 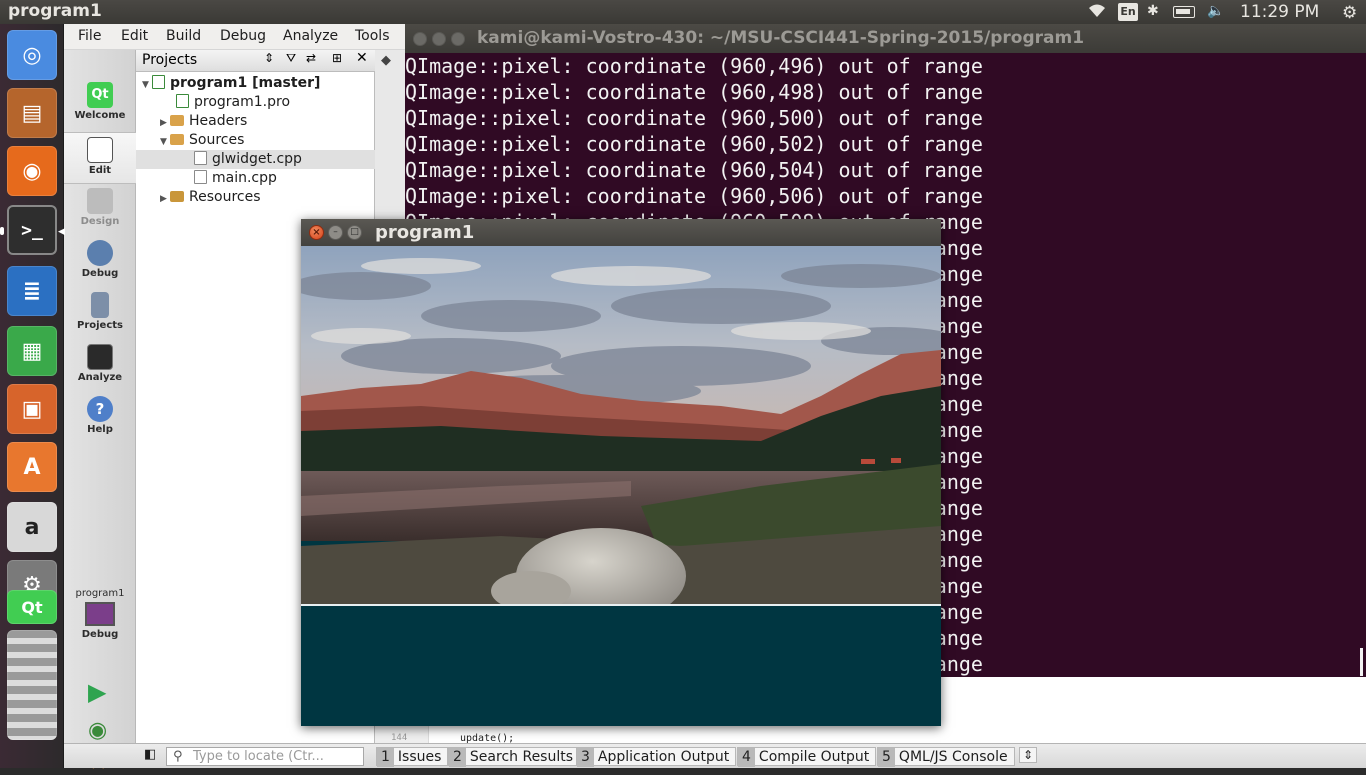 I want to click on active-indicator: ◀, so click(x=61, y=232).